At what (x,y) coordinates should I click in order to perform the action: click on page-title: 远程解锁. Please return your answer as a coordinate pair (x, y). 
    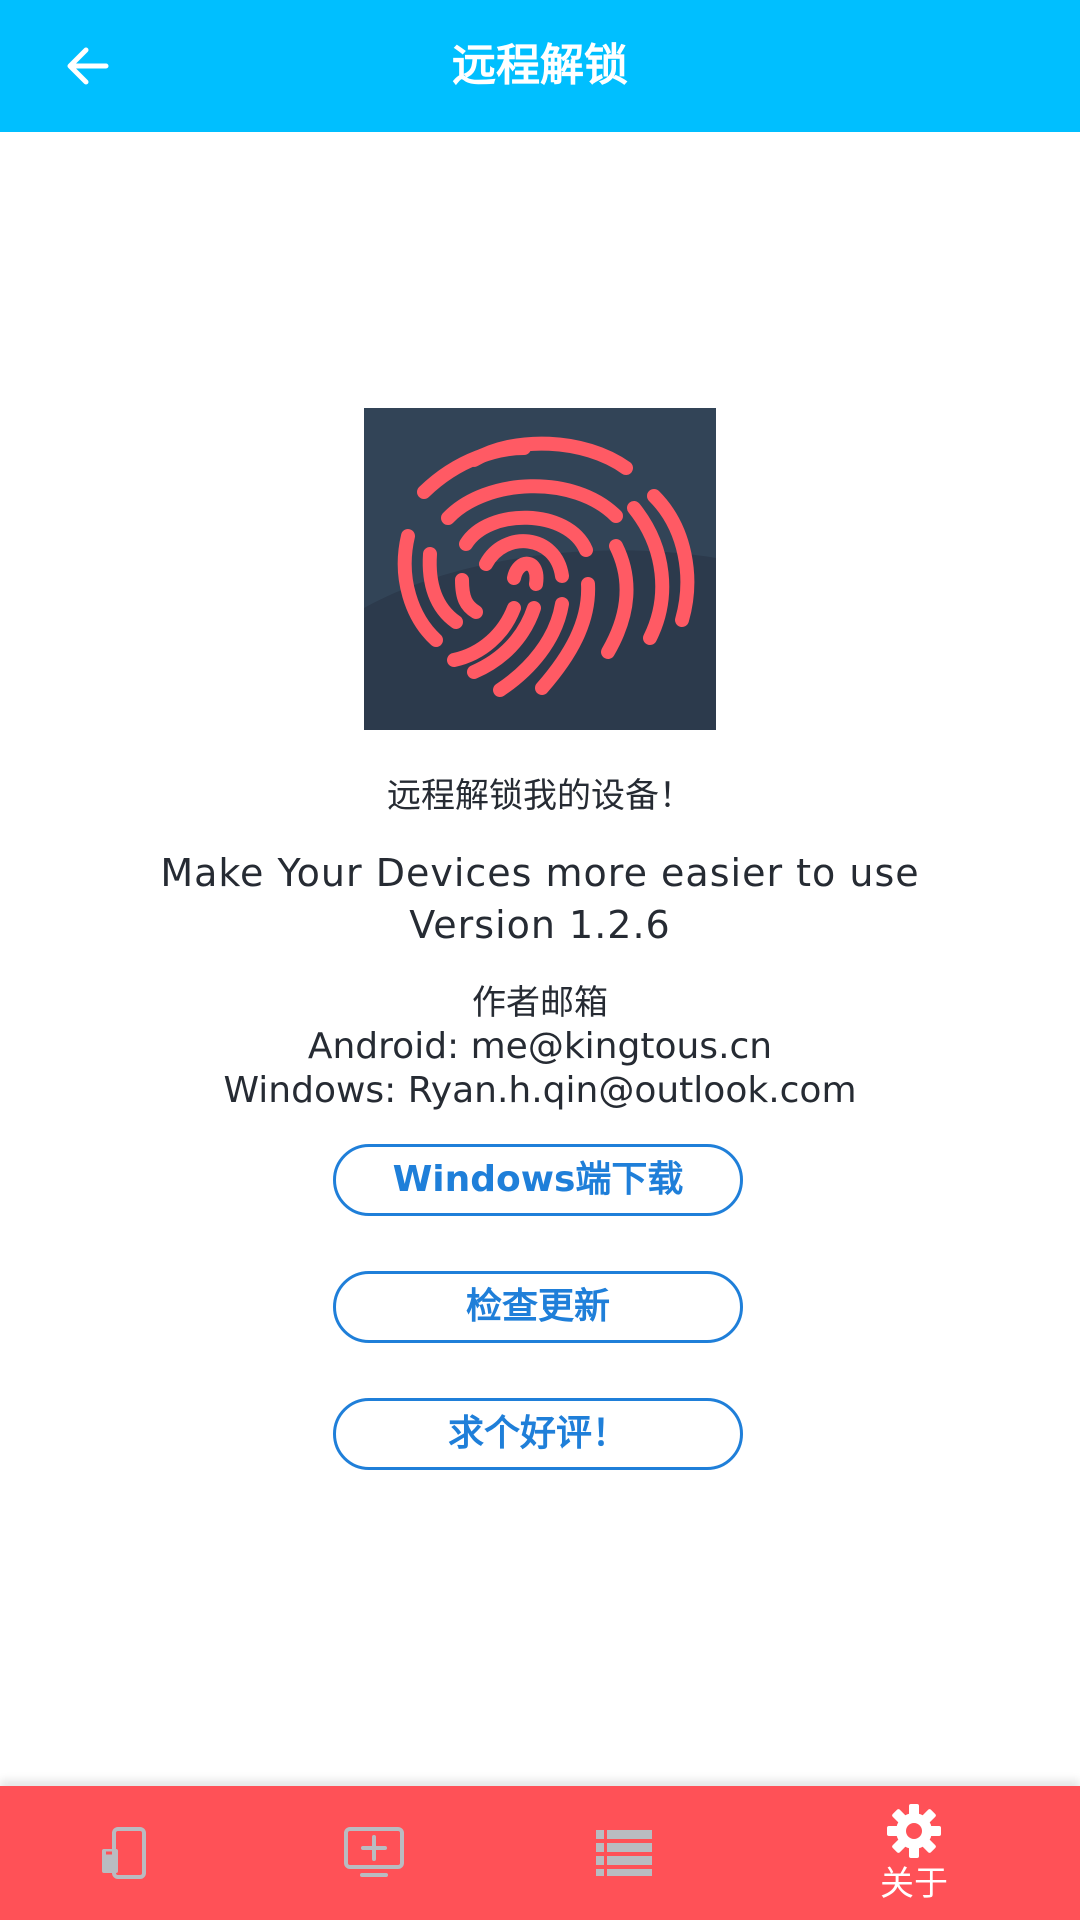
    Looking at the image, I should click on (540, 65).